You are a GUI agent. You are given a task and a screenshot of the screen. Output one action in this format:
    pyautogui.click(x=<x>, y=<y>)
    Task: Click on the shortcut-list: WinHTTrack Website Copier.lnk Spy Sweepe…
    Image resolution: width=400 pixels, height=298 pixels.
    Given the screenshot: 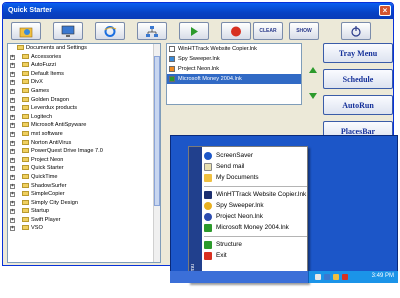 What is the action you would take?
    pyautogui.click(x=234, y=74)
    